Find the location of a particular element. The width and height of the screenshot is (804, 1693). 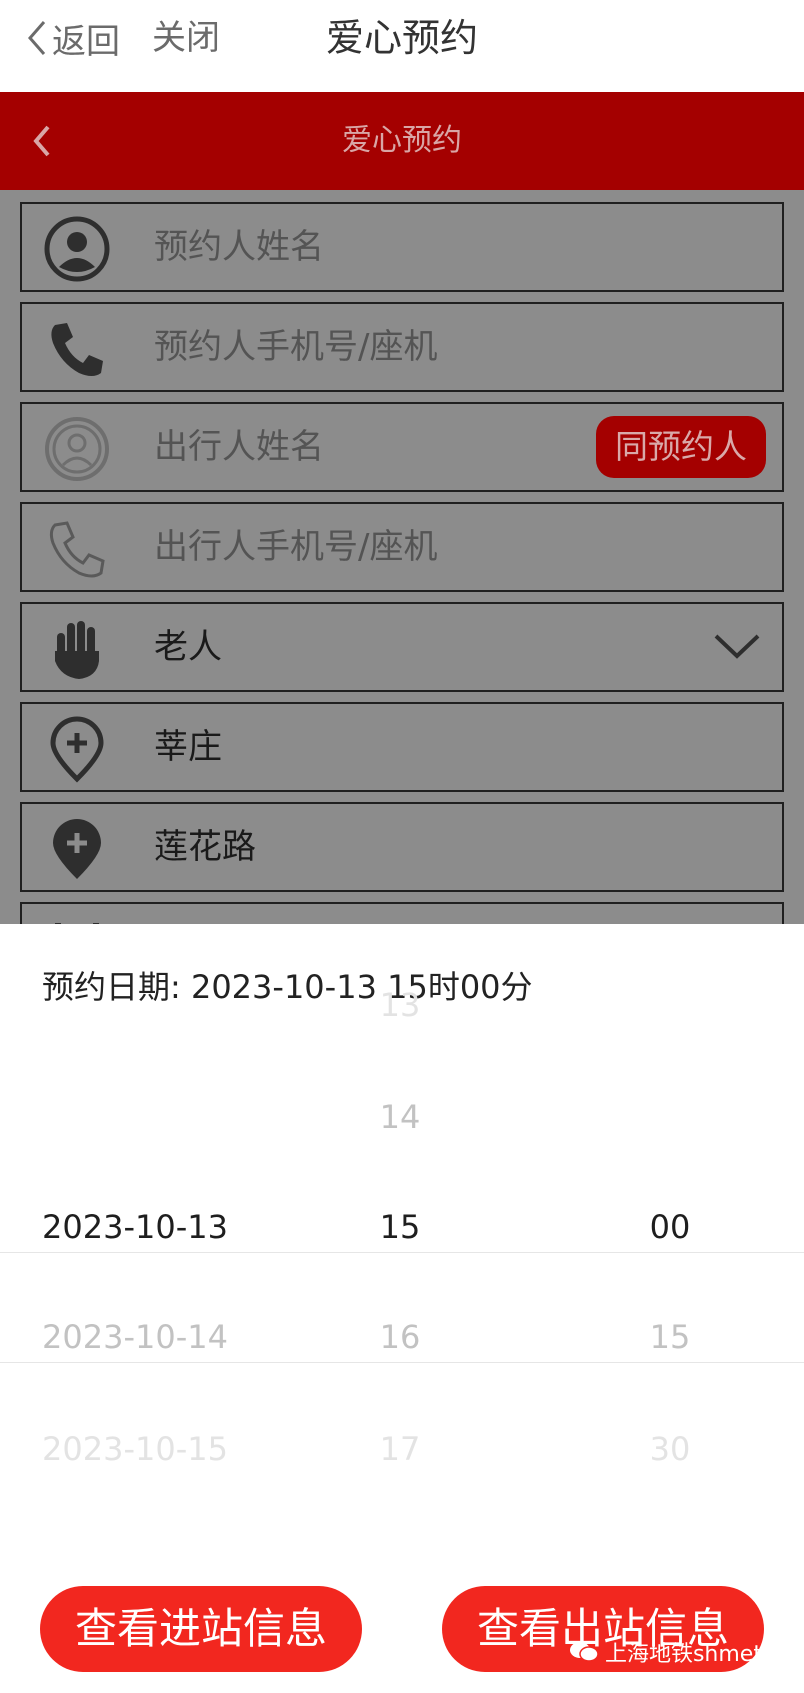

picker-minute-option: 30 is located at coordinates (670, 1449).